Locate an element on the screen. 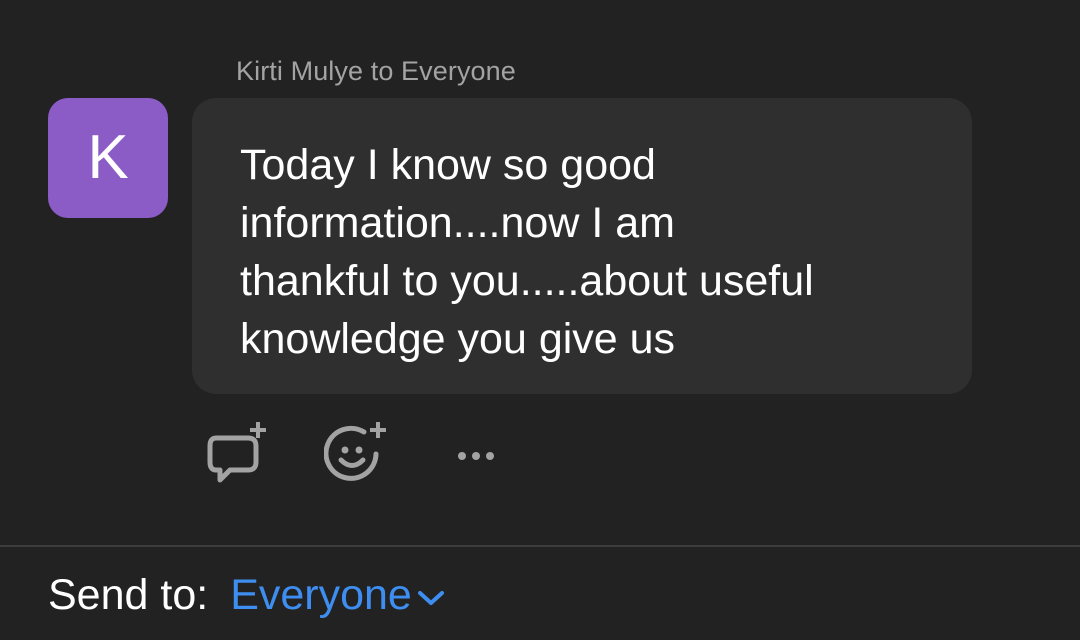 The height and width of the screenshot is (640, 1080). add-reaction-icon is located at coordinates (355, 451).